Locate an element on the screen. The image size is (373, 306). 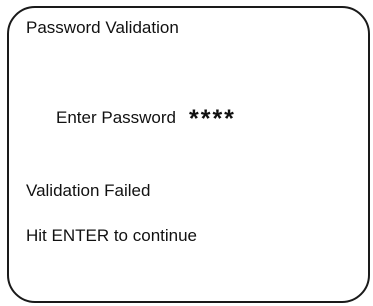
validation-status: Validation Failed is located at coordinates (88, 190).